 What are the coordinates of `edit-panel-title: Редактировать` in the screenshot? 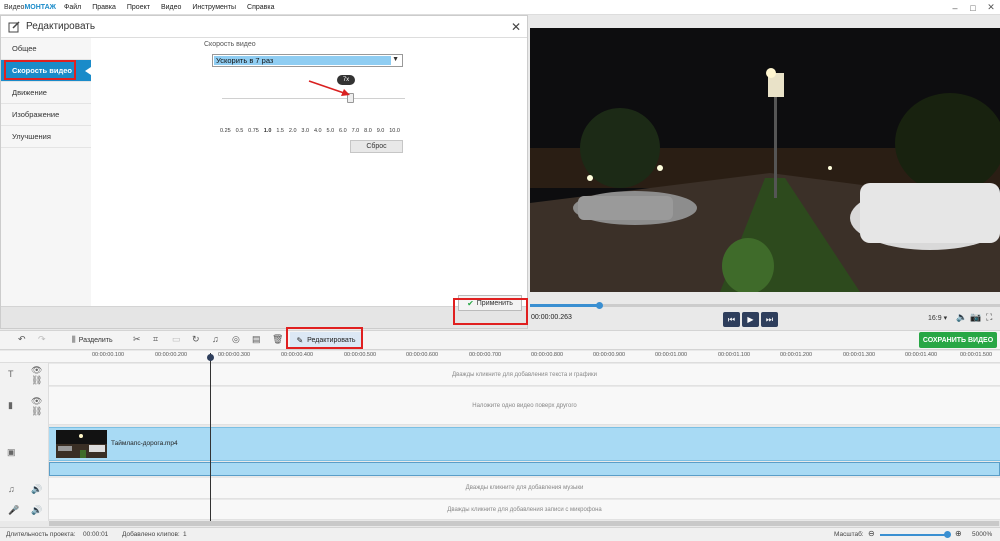 It's located at (61, 26).